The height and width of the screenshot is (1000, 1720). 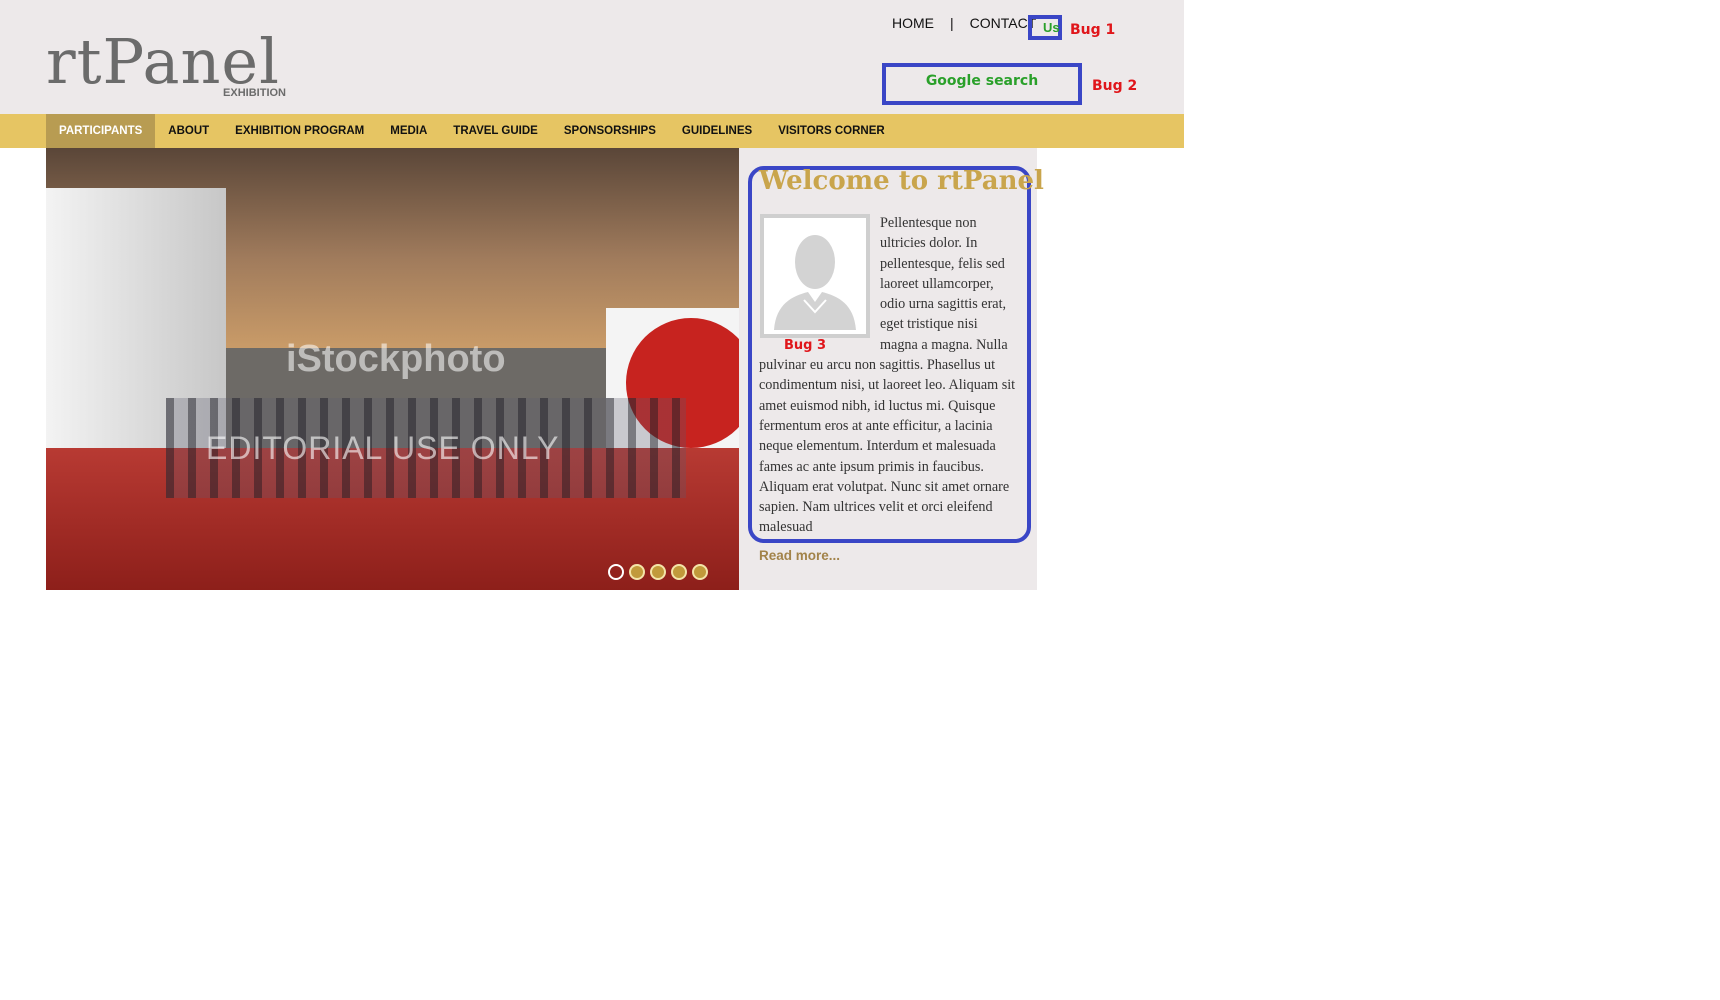 I want to click on logo-subtitle: EXHIBITION, so click(x=254, y=93).